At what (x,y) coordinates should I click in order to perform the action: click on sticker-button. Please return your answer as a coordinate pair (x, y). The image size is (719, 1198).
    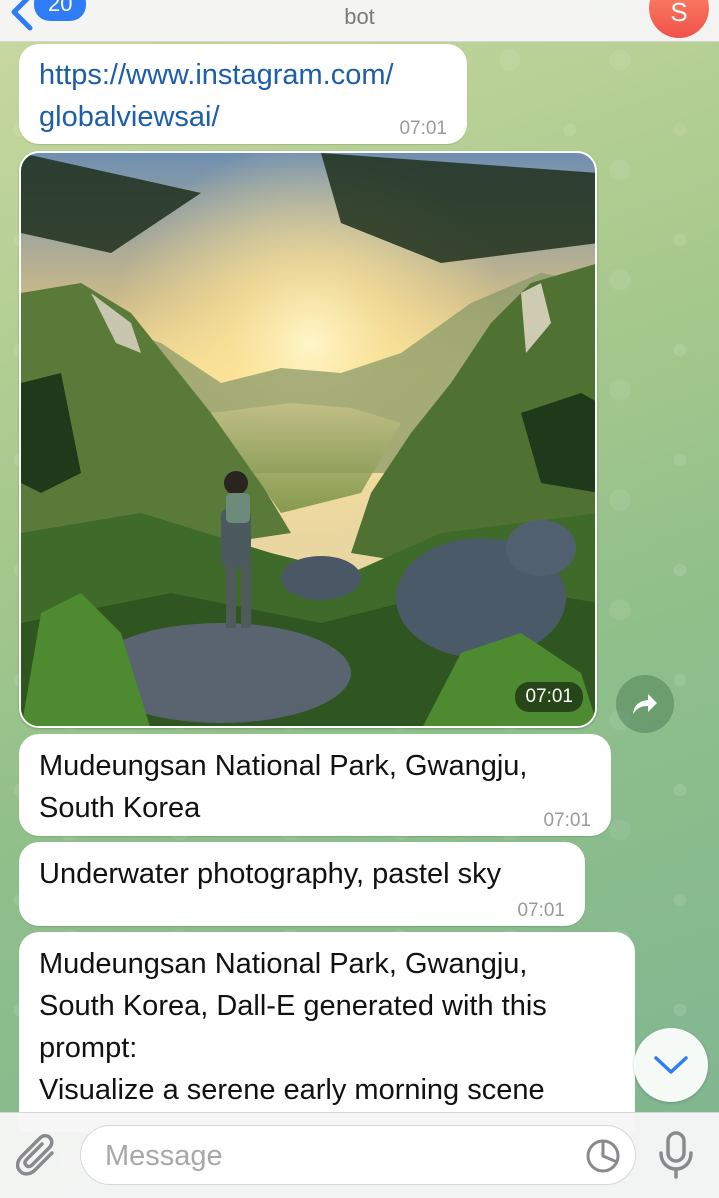
    Looking at the image, I should click on (603, 1158).